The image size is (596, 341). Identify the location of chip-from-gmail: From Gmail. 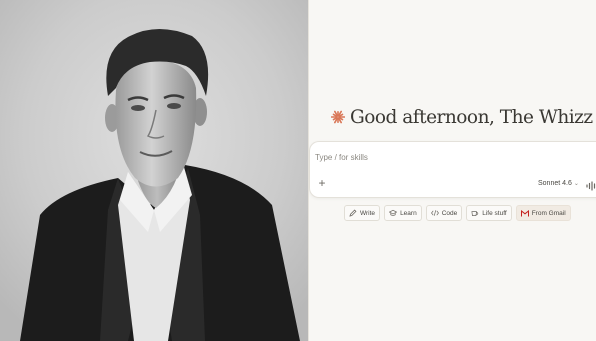
(543, 213).